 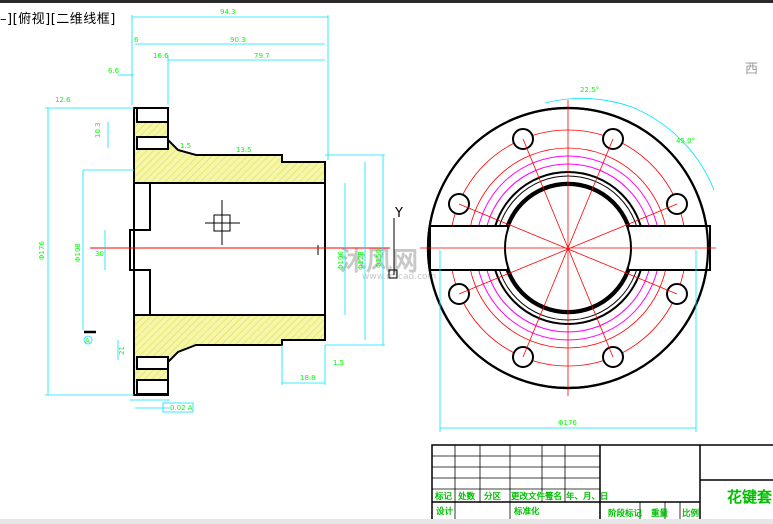 I want to click on dim-step: 1.5, so click(x=338, y=363).